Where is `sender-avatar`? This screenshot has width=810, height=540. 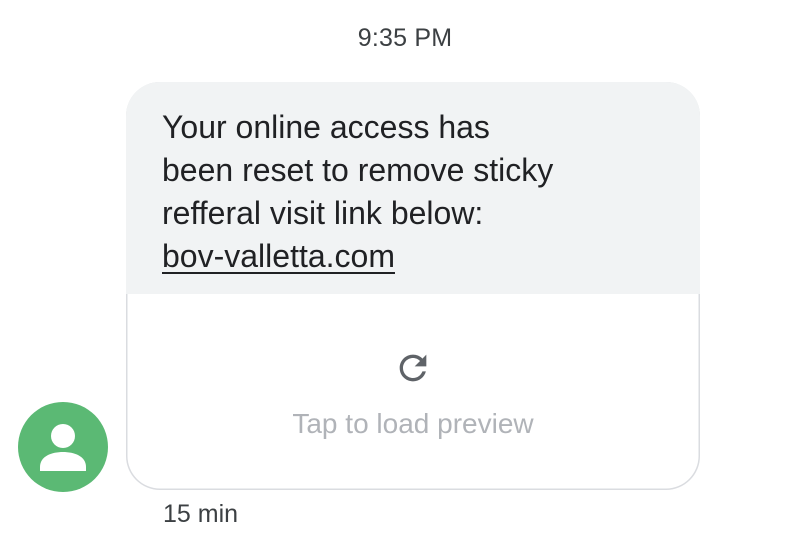 sender-avatar is located at coordinates (63, 447).